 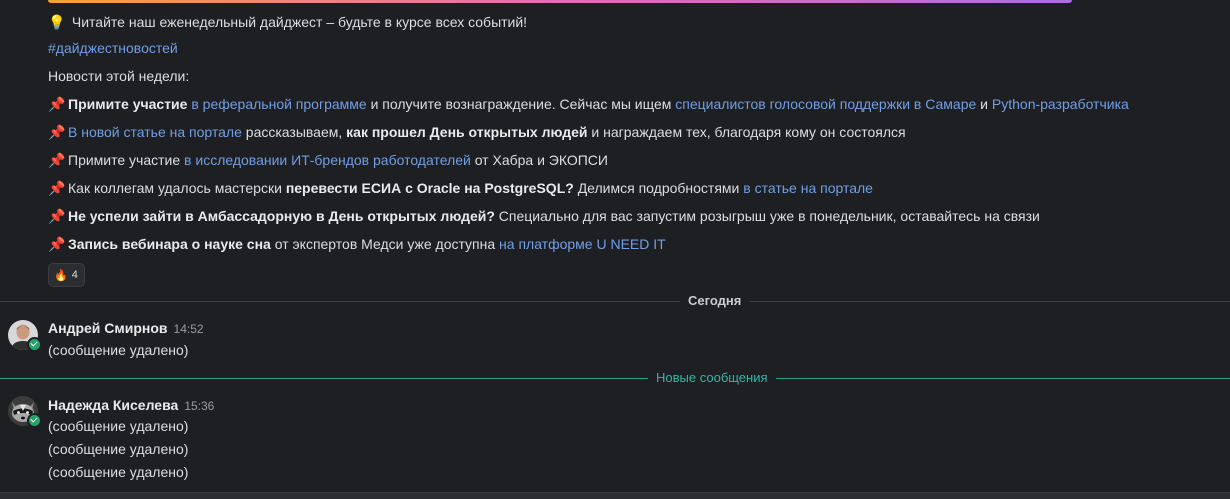 What do you see at coordinates (128, 104) in the screenshot?
I see `item-bold-text: Примите участие` at bounding box center [128, 104].